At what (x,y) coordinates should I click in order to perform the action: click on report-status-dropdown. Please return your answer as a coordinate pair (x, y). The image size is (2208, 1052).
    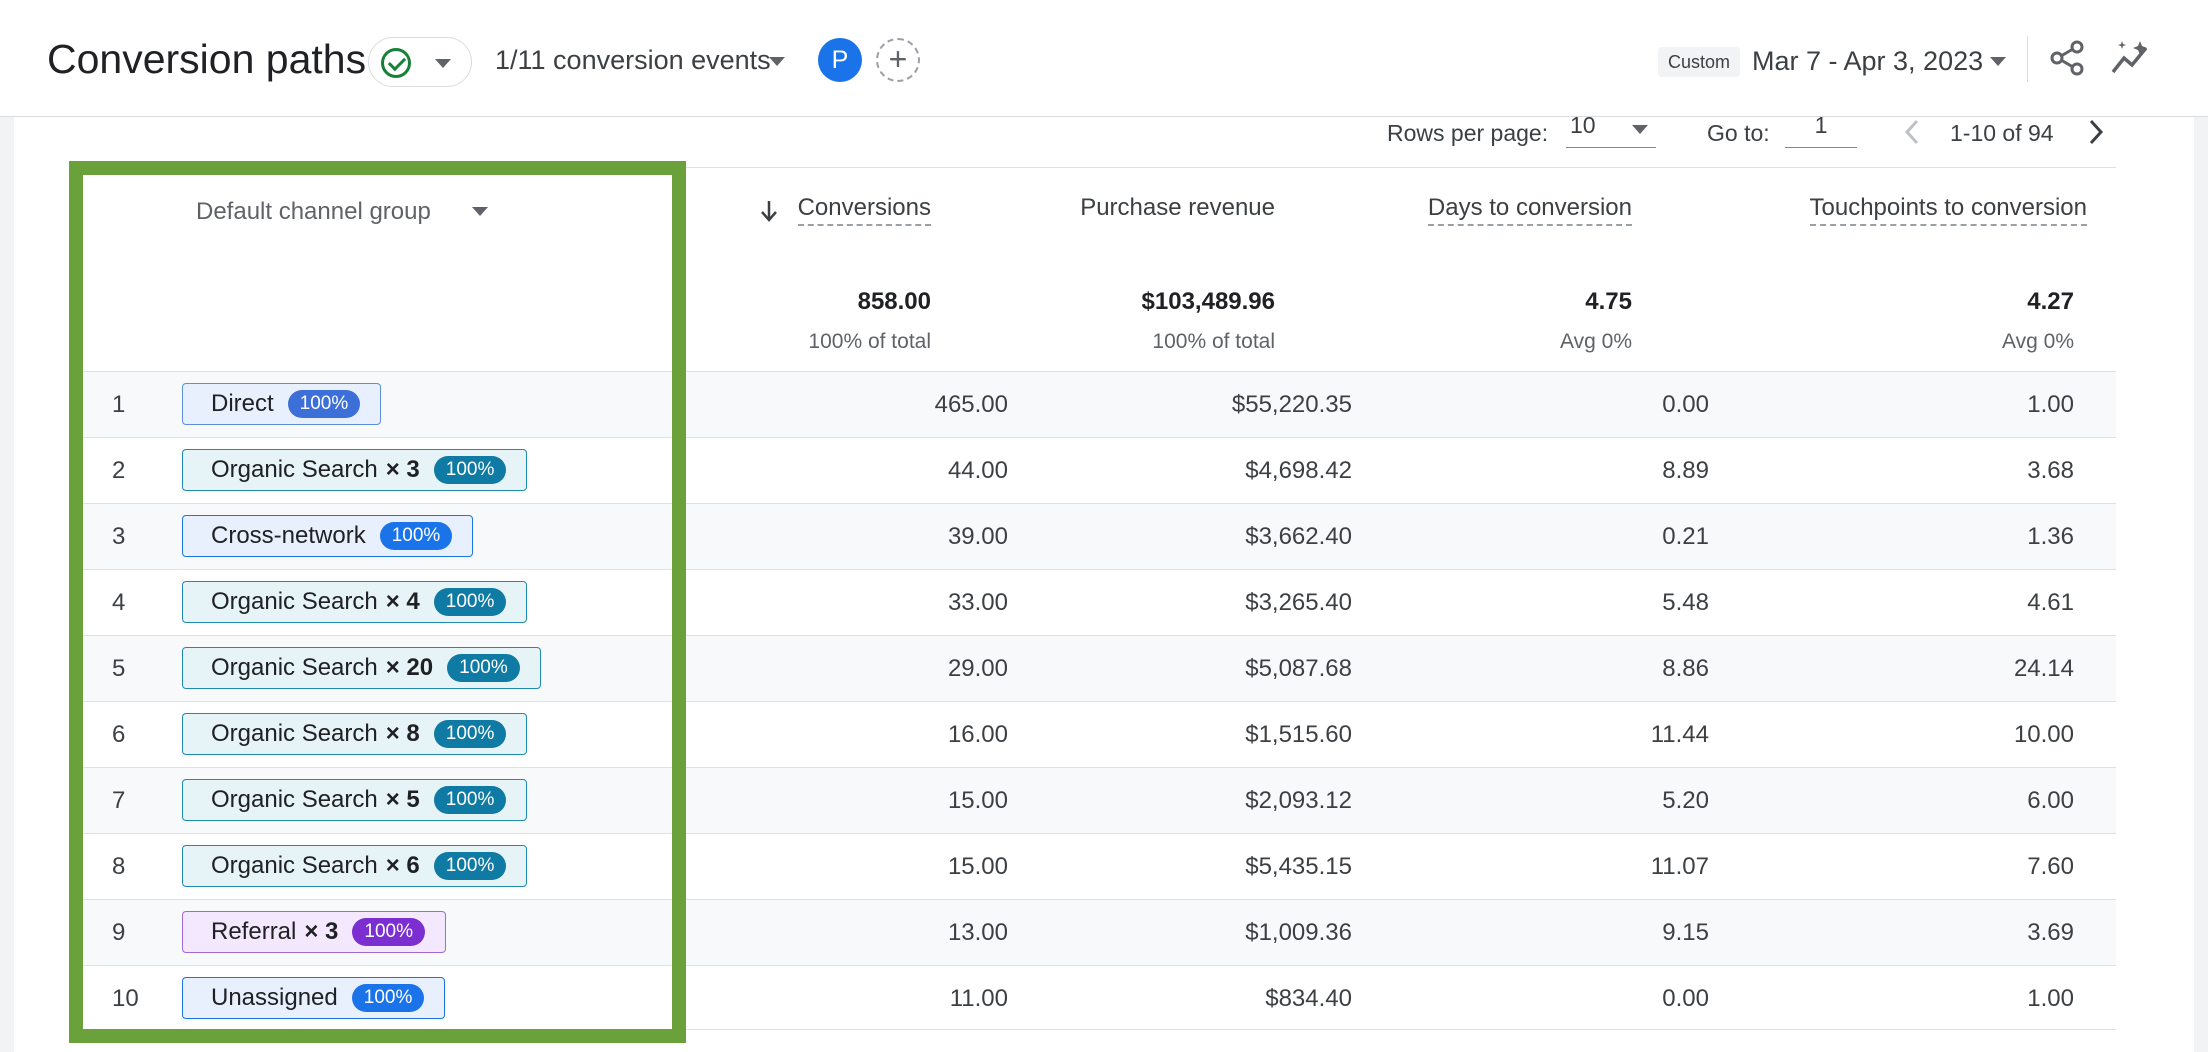
    Looking at the image, I should click on (420, 62).